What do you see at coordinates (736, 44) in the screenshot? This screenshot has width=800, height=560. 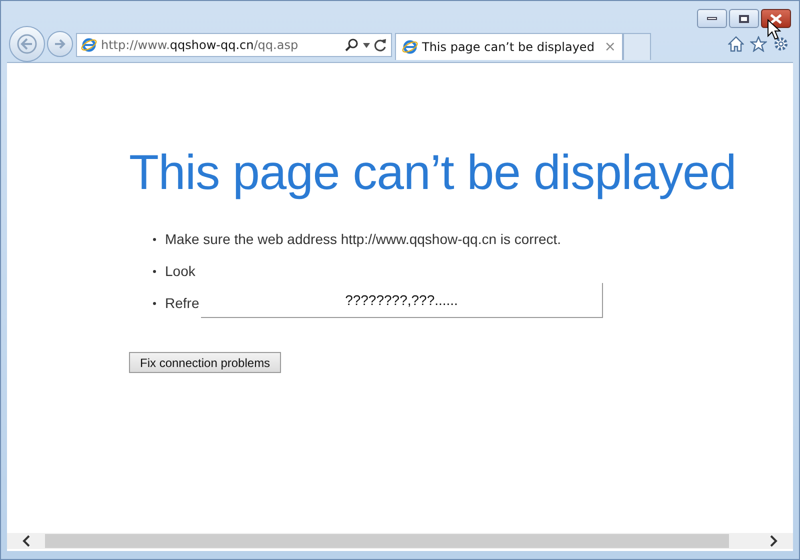 I see `home-icon` at bounding box center [736, 44].